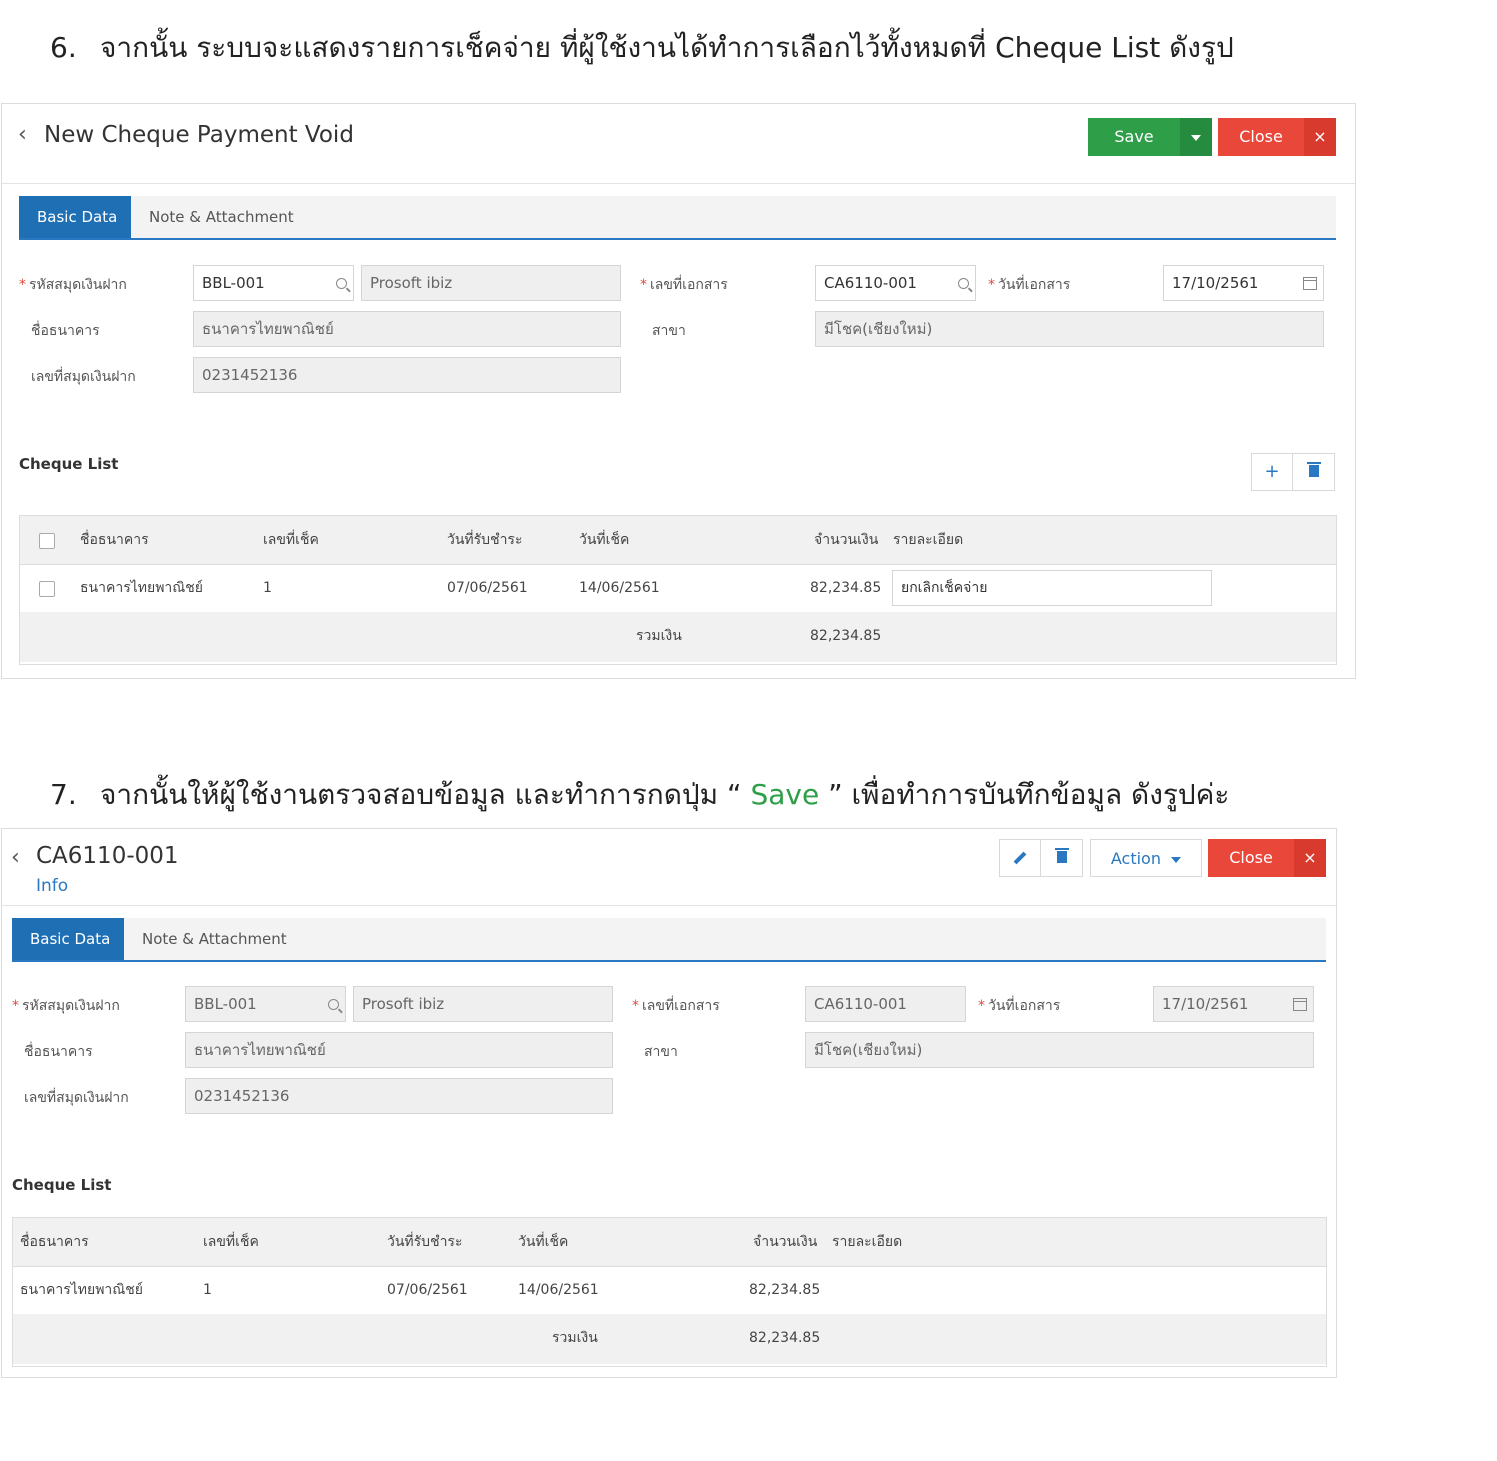  Describe the element at coordinates (895, 283) in the screenshot. I see `doc-no-input: CA6110-001` at that location.